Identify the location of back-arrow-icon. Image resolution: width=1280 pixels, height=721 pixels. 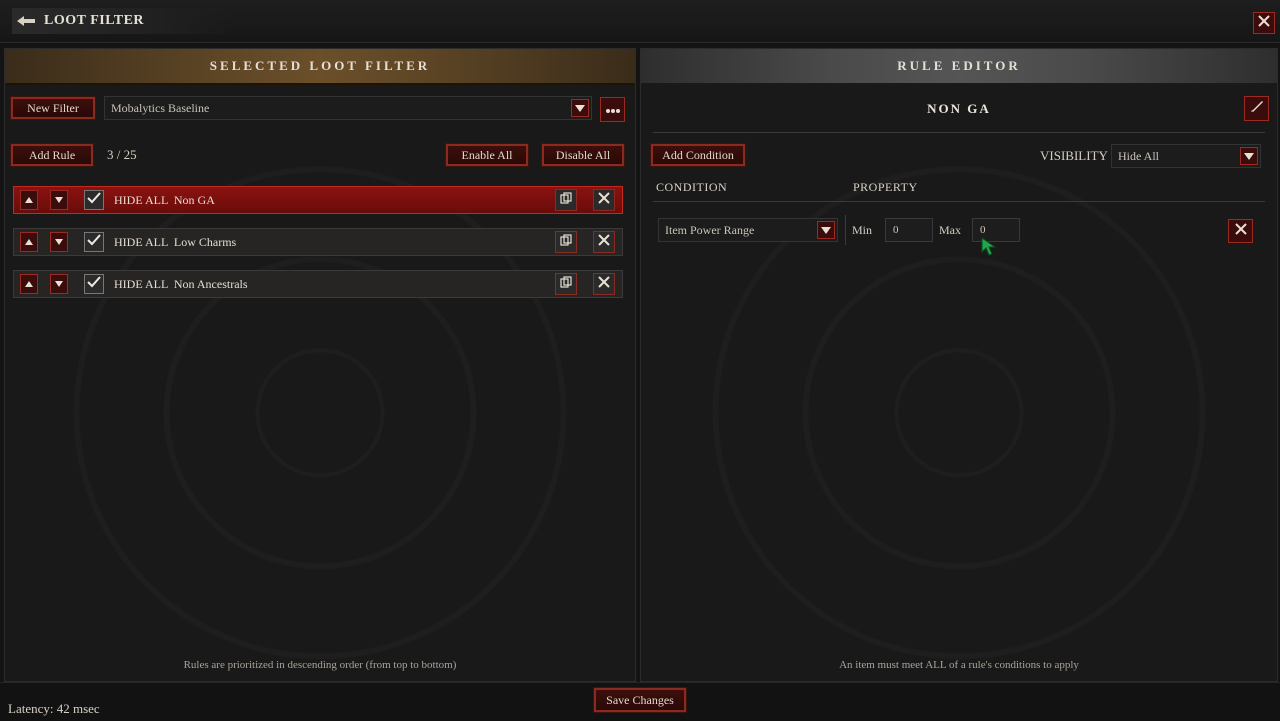
(26, 21).